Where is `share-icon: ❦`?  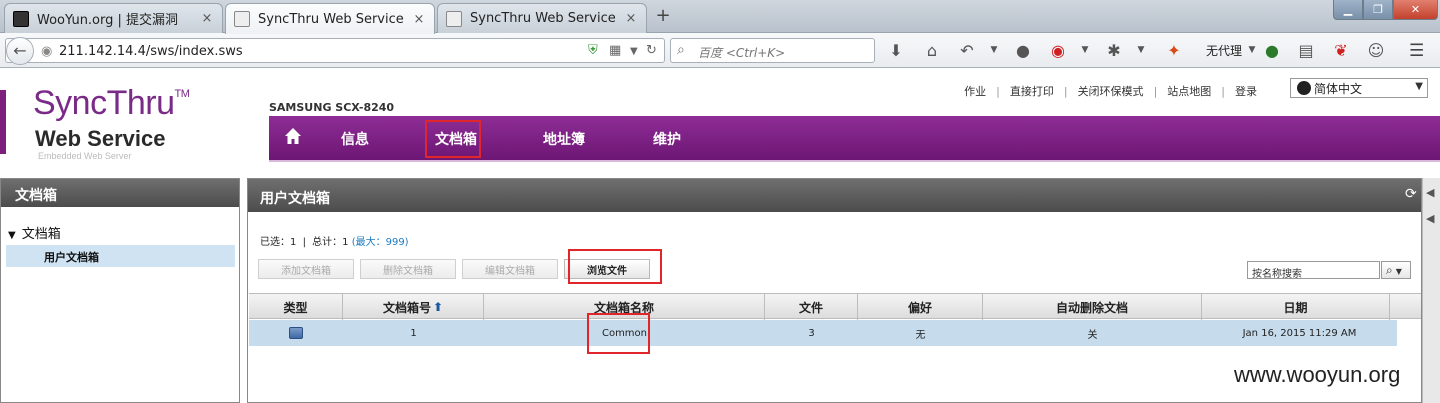
share-icon: ❦ is located at coordinates (1341, 50).